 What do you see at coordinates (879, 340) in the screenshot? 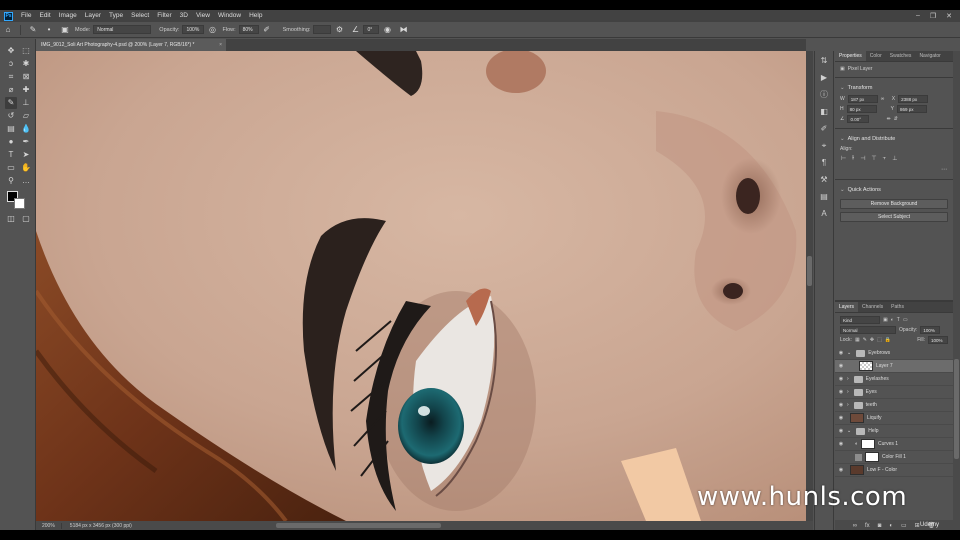
I see `lock-artboard-icon: ⬚` at bounding box center [879, 340].